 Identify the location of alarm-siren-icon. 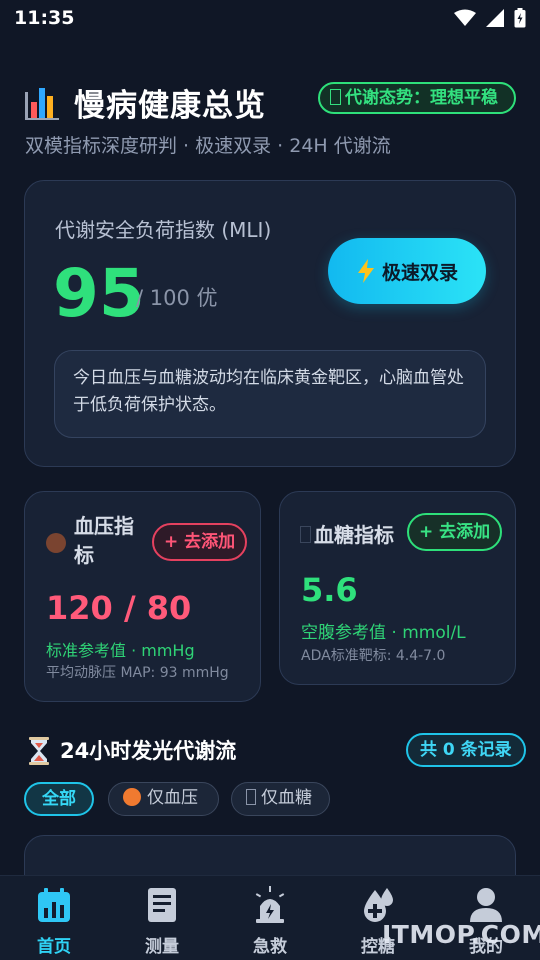
(270, 904).